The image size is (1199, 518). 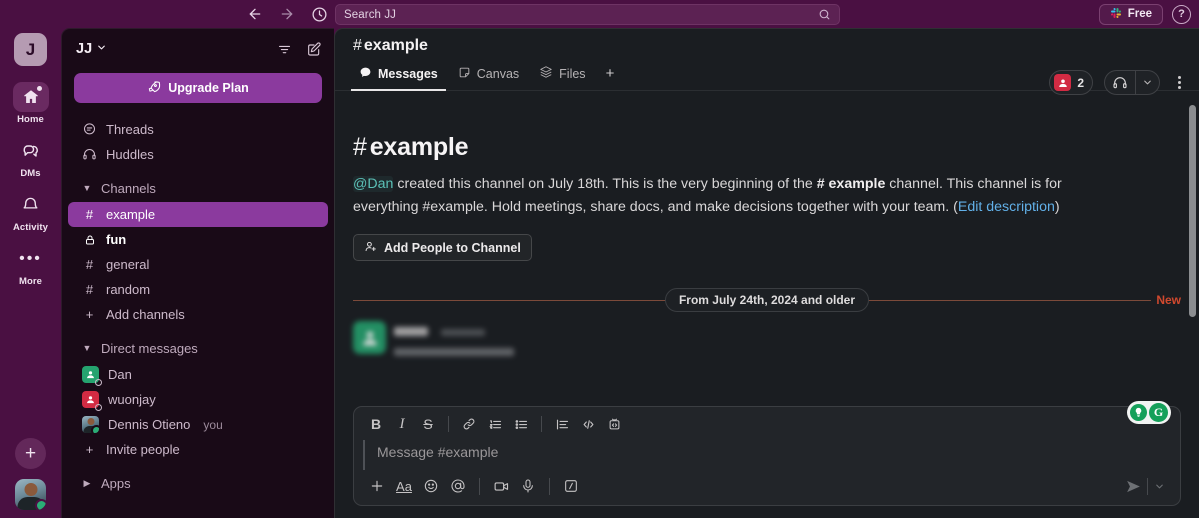 I want to click on tab-canvas: Canvas, so click(x=488, y=76).